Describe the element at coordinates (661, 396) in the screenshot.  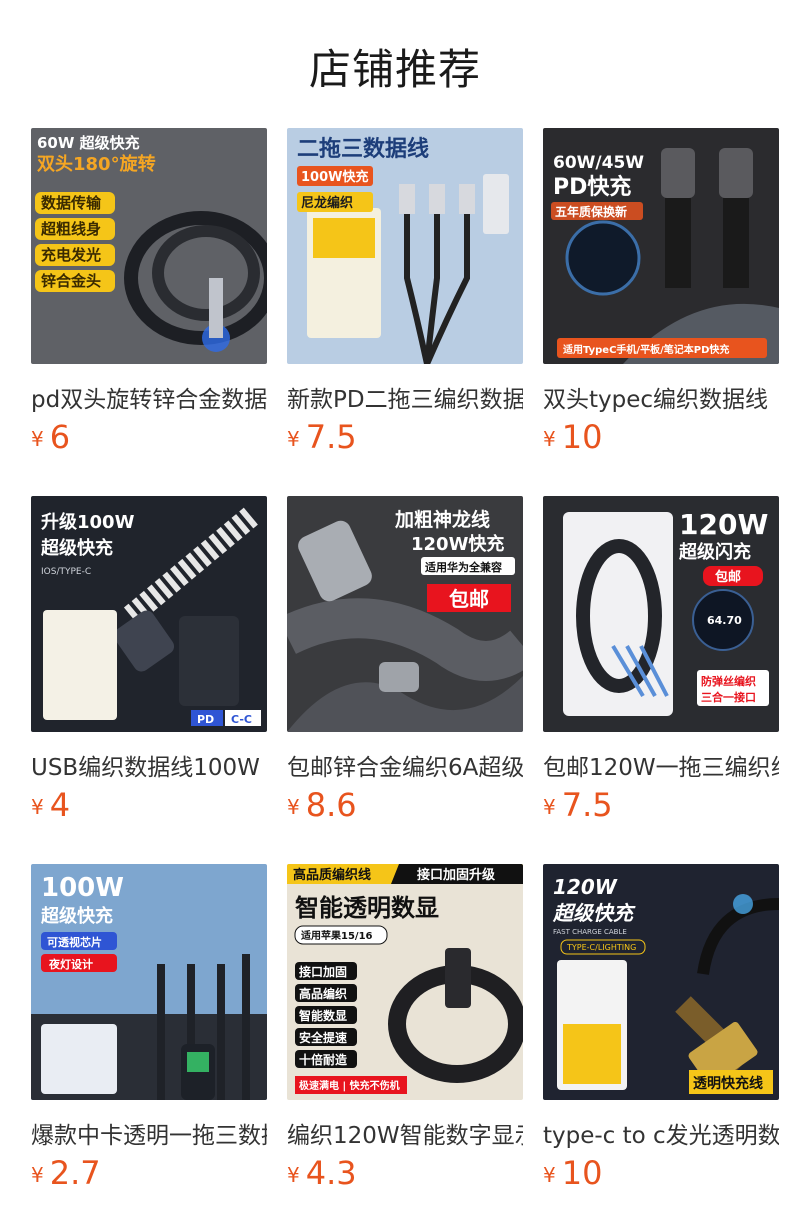
I see `product-name: 双头typec编织数据线` at that location.